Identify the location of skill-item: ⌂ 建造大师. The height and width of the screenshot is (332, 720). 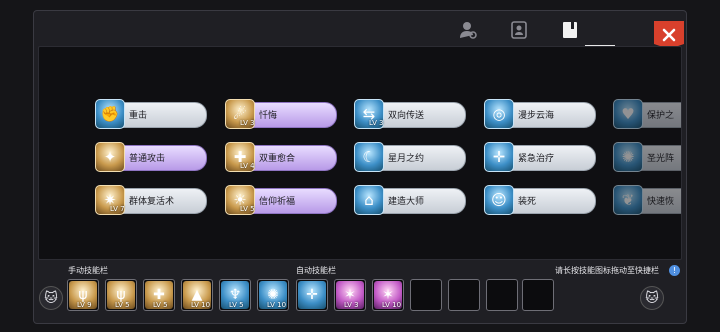
(410, 200).